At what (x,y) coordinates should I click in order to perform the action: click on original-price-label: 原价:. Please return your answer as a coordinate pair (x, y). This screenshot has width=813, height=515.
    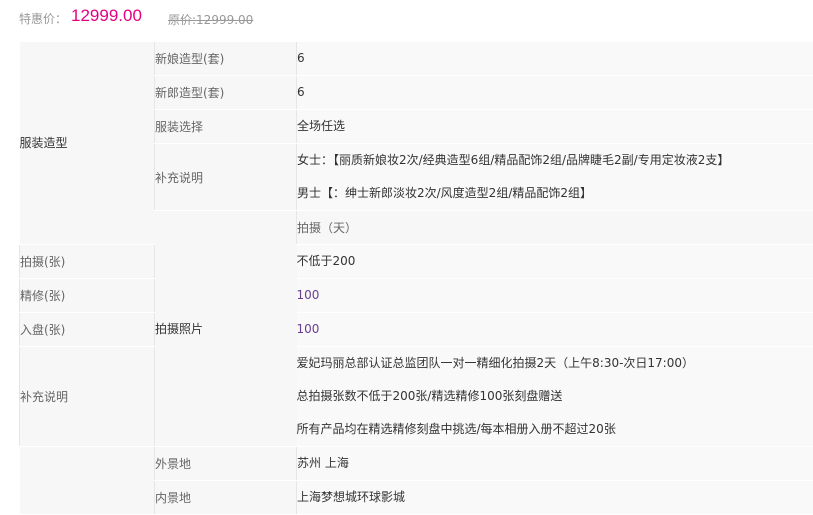
    Looking at the image, I should click on (182, 20).